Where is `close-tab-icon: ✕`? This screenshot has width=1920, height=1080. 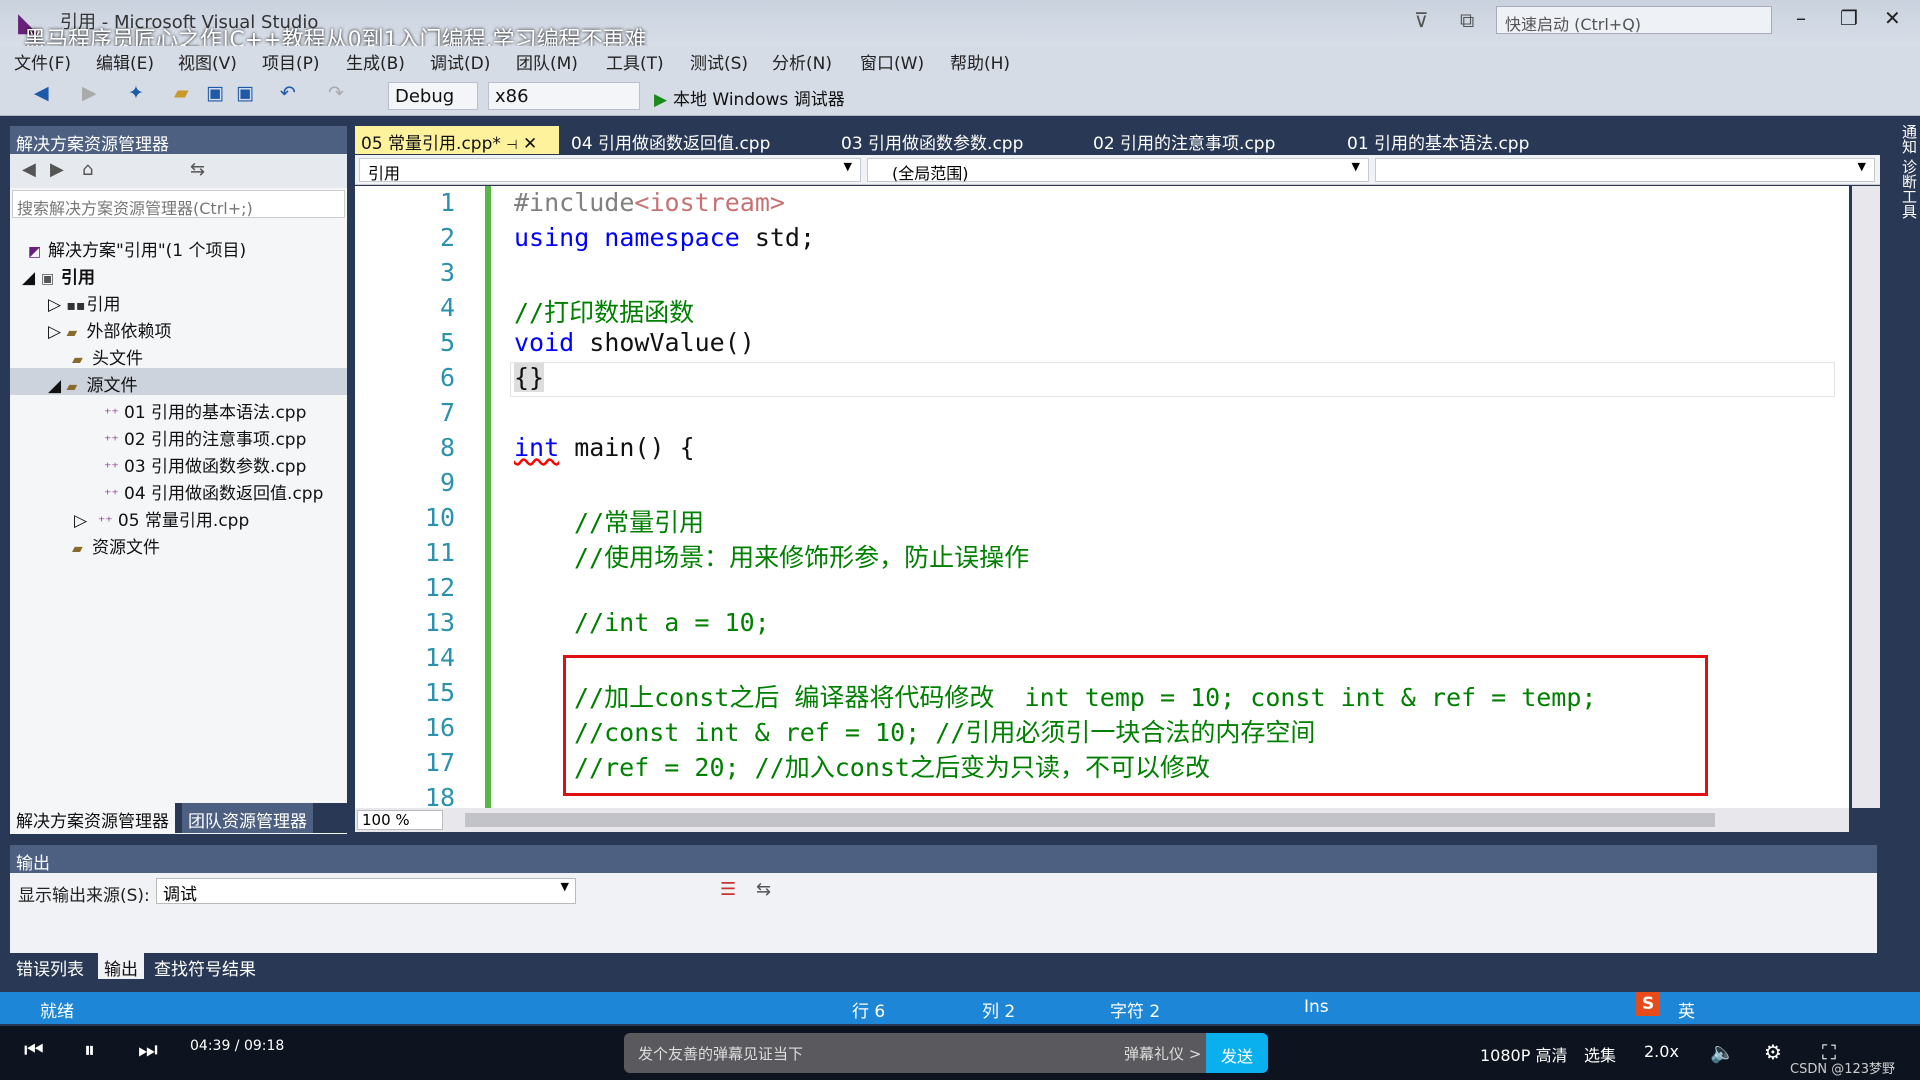
close-tab-icon: ✕ is located at coordinates (530, 144).